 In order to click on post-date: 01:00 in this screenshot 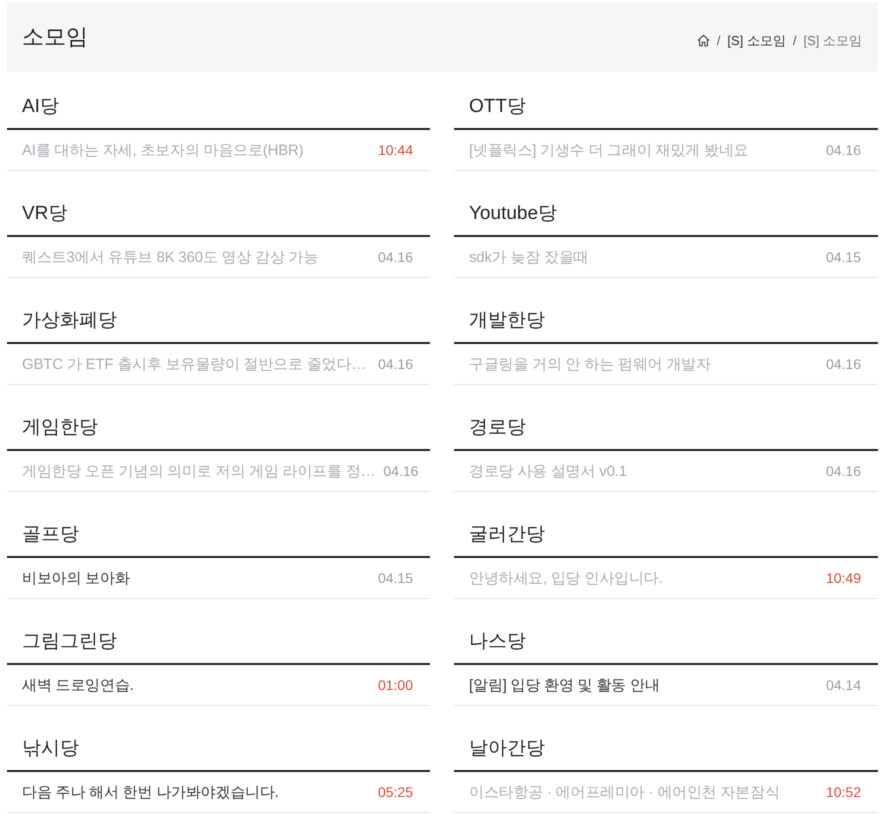, I will do `click(395, 685)`.